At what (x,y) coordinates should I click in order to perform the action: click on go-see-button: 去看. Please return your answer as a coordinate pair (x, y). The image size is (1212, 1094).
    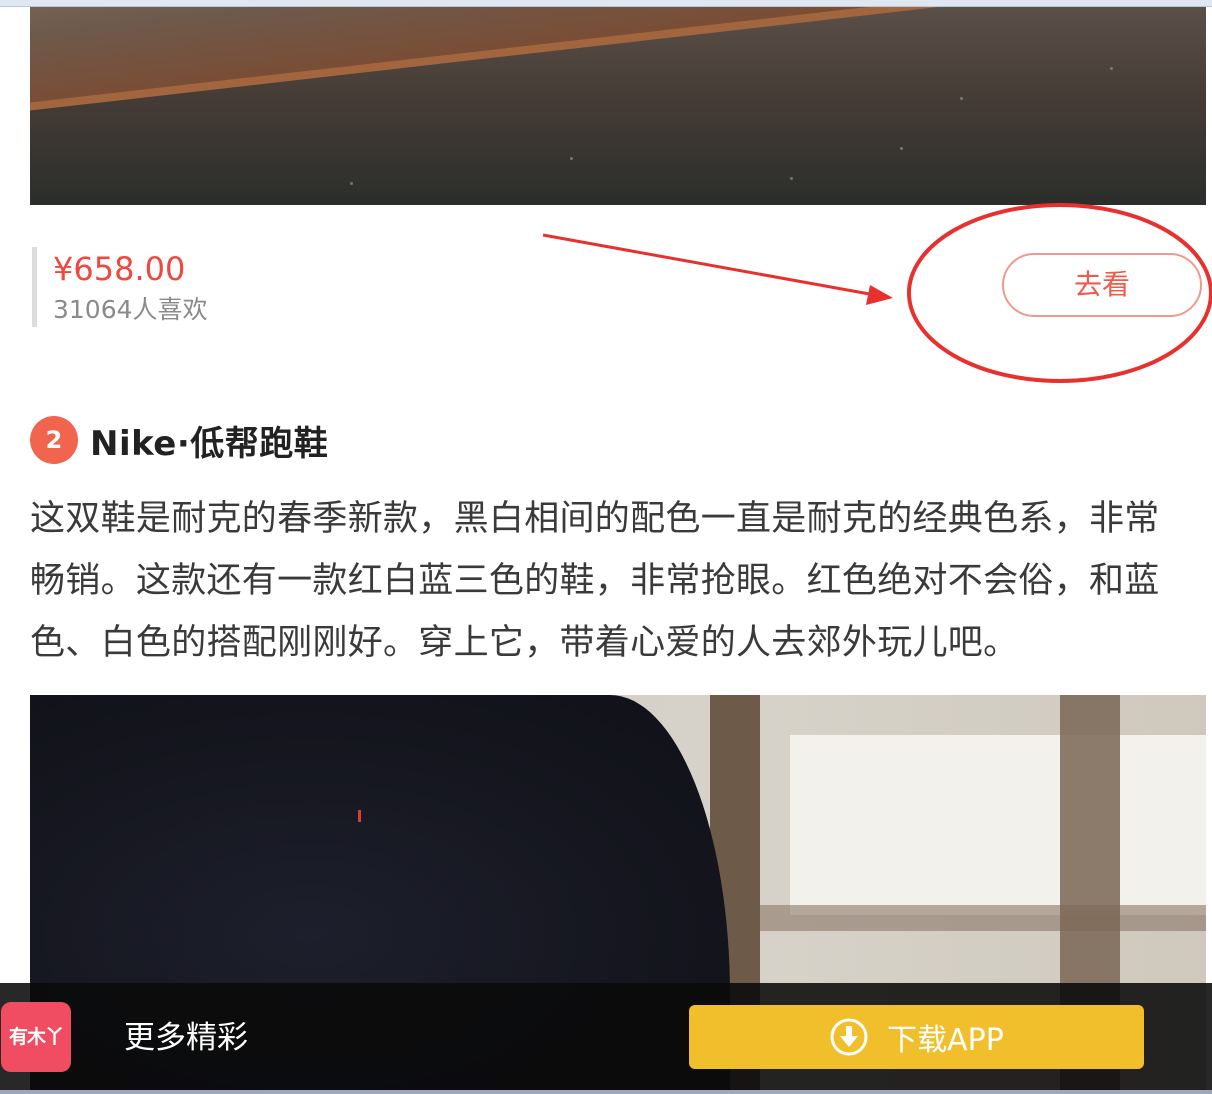
    Looking at the image, I should click on (1102, 285).